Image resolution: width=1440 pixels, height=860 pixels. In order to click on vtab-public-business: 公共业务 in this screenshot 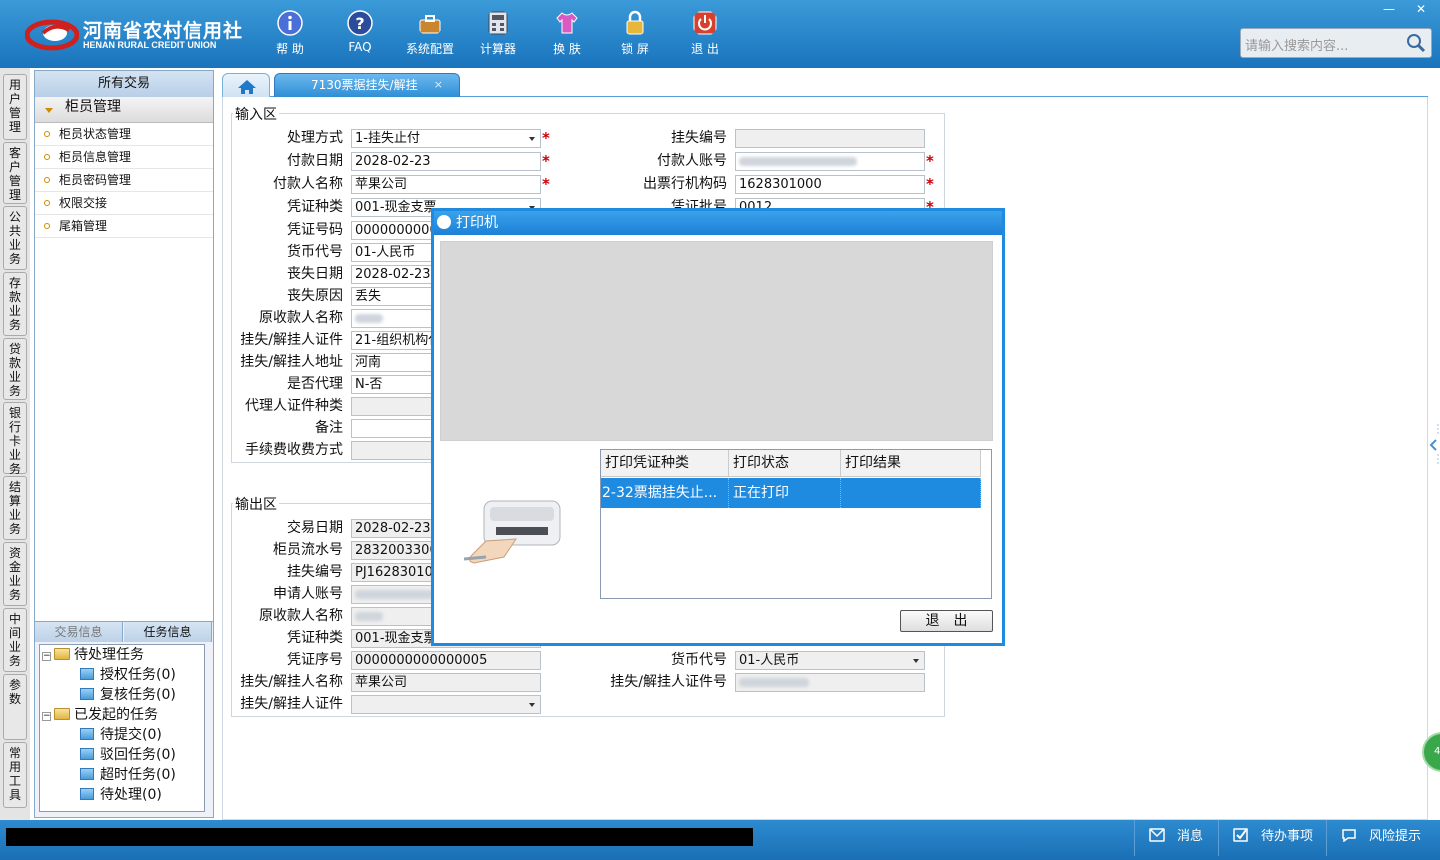, I will do `click(15, 238)`.